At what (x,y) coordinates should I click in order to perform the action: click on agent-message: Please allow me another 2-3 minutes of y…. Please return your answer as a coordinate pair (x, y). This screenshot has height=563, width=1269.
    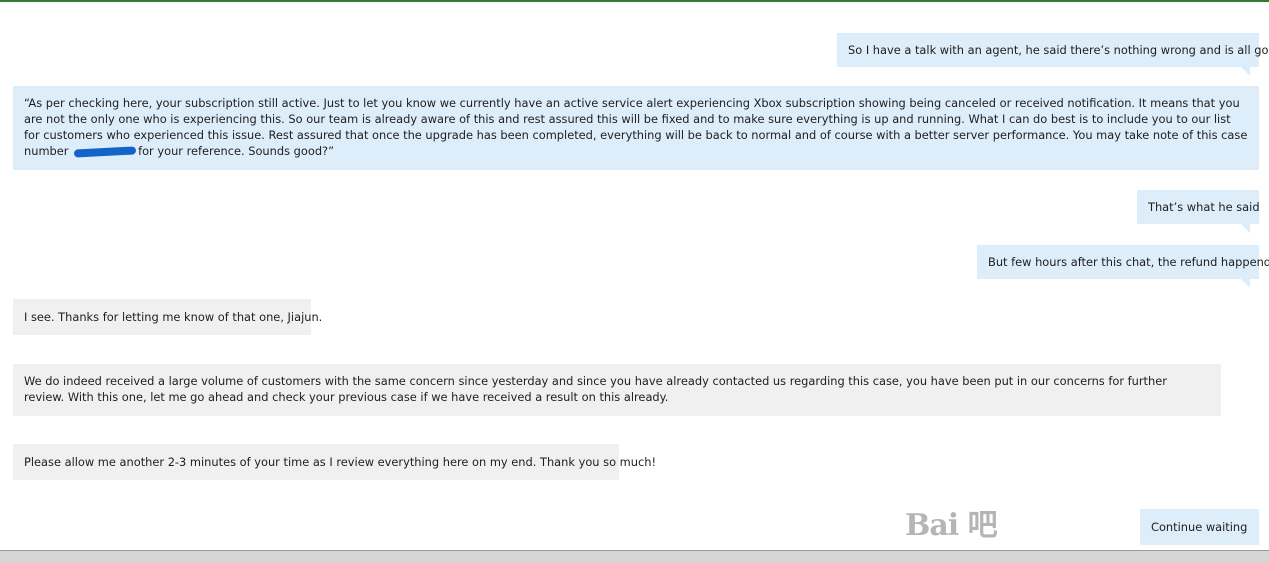
    Looking at the image, I should click on (334, 462).